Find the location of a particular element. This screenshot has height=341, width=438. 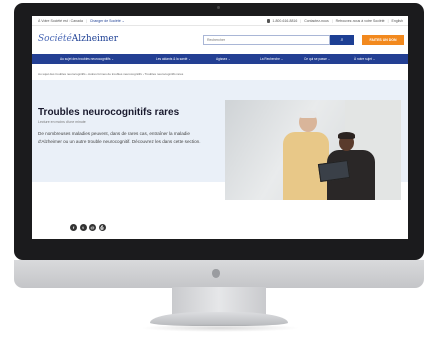

facebook-icon: f is located at coordinates (73, 227).